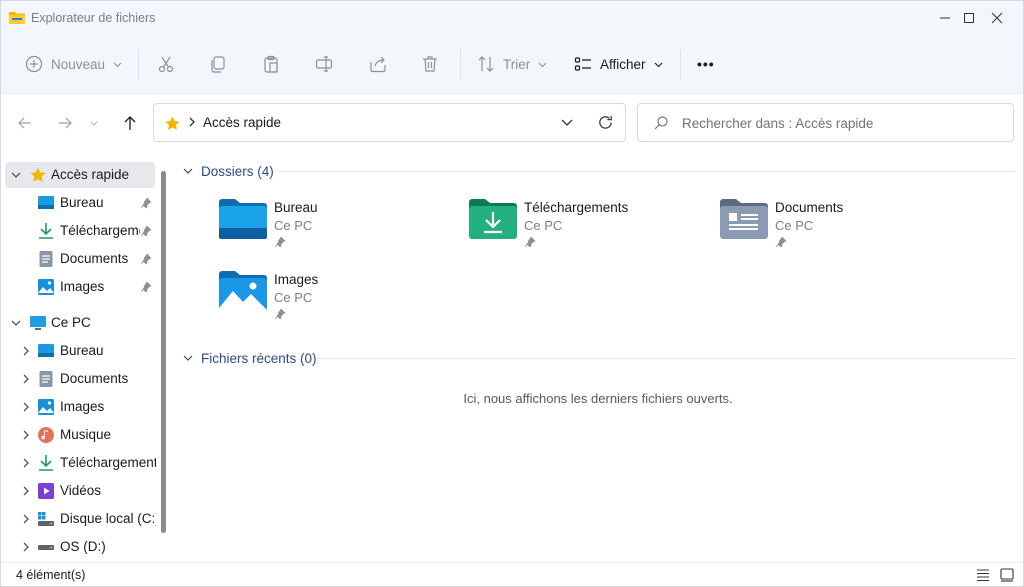  I want to click on download-icon, so click(46, 463).